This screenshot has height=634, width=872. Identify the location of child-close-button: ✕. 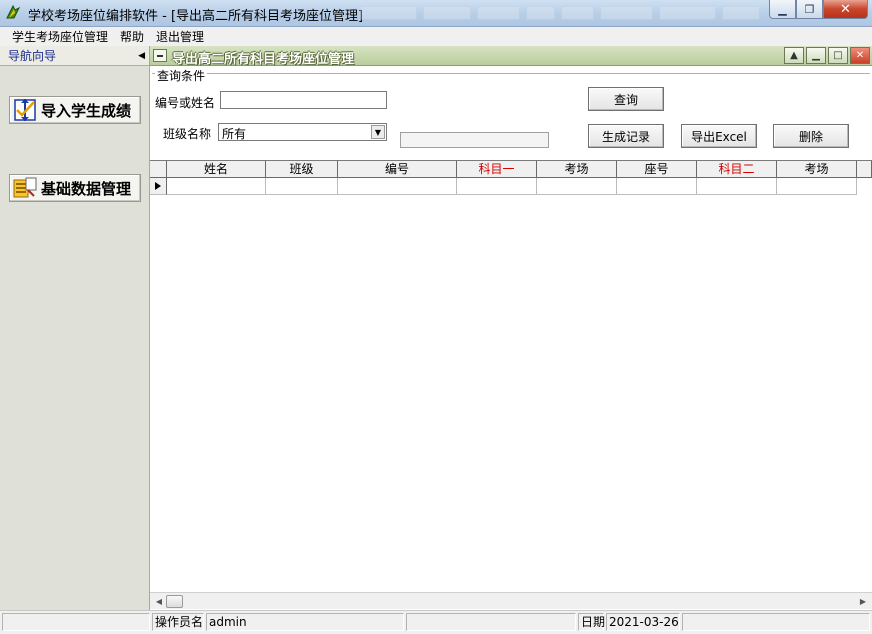
(860, 55).